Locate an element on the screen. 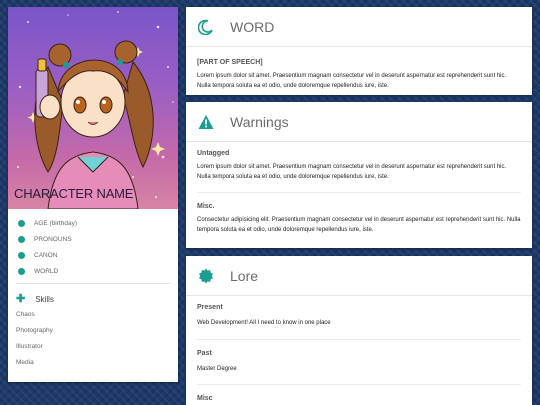 The height and width of the screenshot is (405, 540). lore-section-past: Past Master Degree is located at coordinates (359, 362).